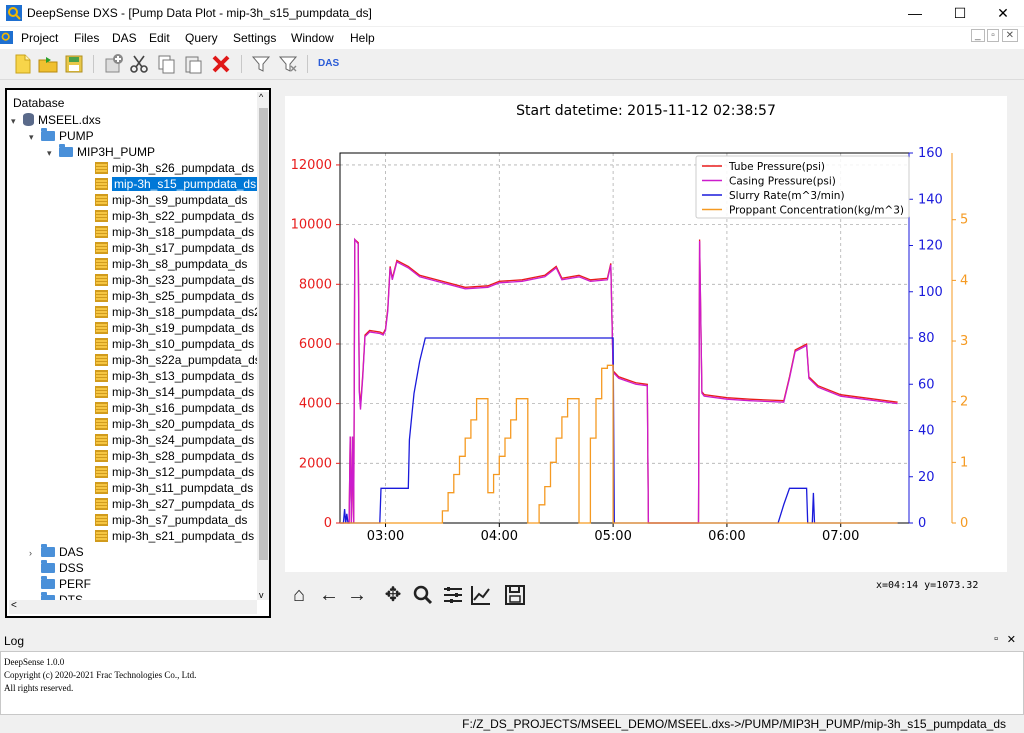  Describe the element at coordinates (193, 64) in the screenshot. I see `paste-icon` at that location.